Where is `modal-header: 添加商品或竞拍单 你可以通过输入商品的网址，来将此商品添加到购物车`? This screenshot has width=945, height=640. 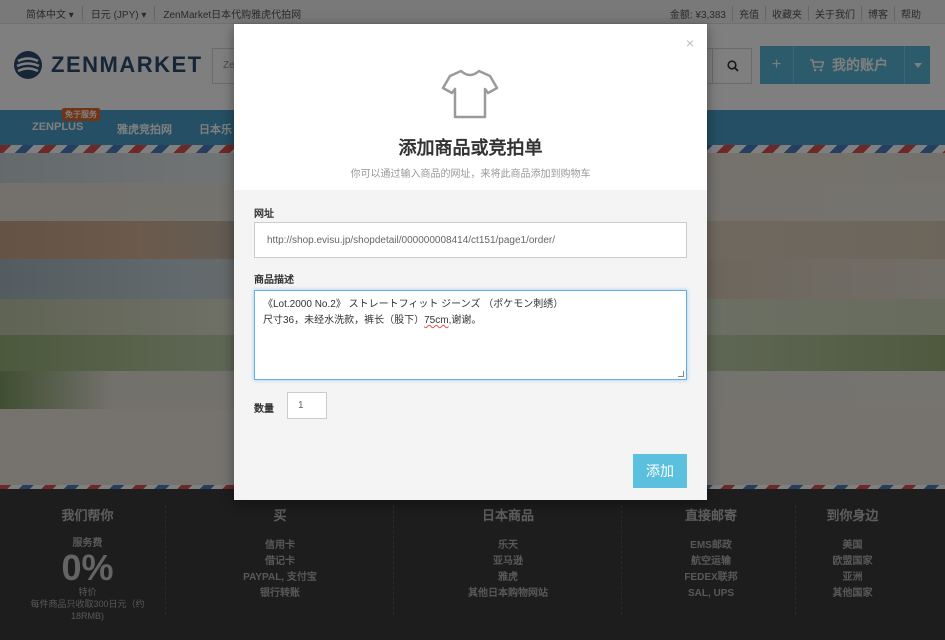 modal-header: 添加商品或竞拍单 你可以通过输入商品的网址，来将此商品添加到购物车 is located at coordinates (470, 107).